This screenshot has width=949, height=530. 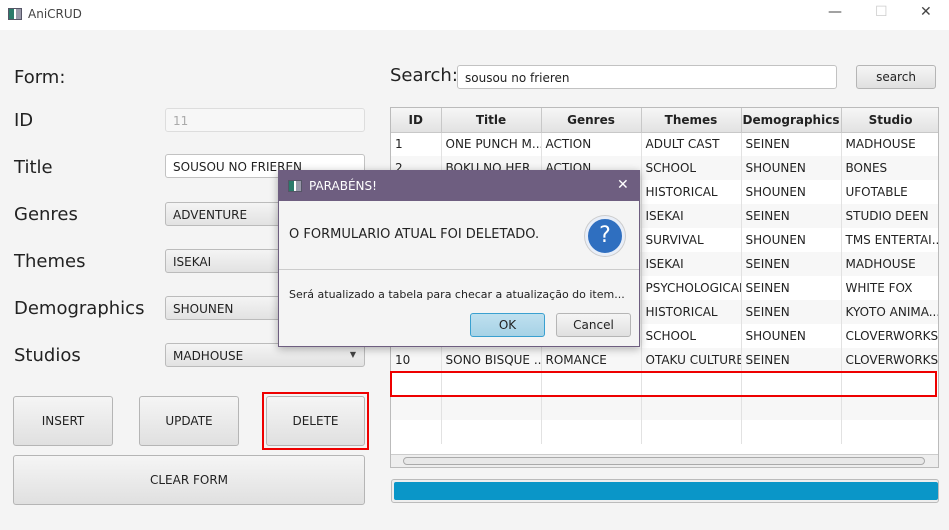 I want to click on column-header-studio: Studio, so click(x=889, y=120).